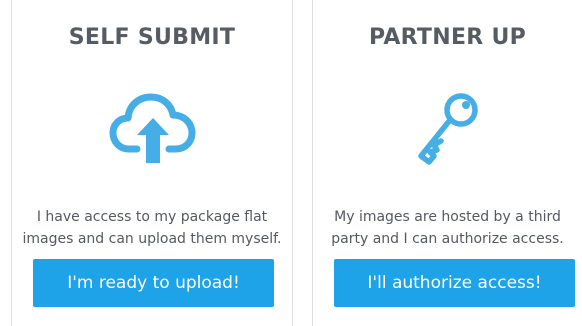  What do you see at coordinates (152, 37) in the screenshot?
I see `card-title: SELF SUBMIT` at bounding box center [152, 37].